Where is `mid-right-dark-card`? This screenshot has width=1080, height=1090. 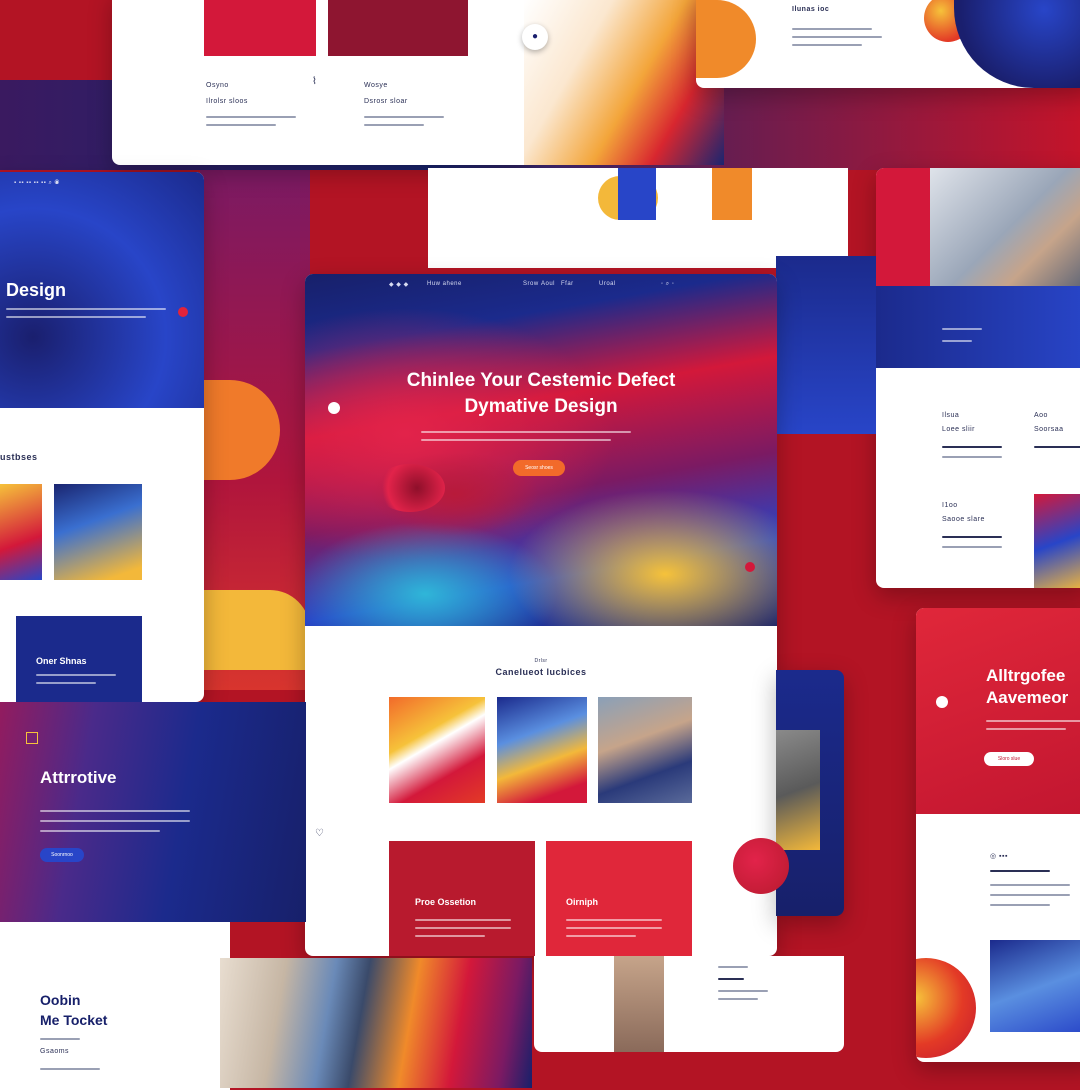
mid-right-dark-card is located at coordinates (810, 793).